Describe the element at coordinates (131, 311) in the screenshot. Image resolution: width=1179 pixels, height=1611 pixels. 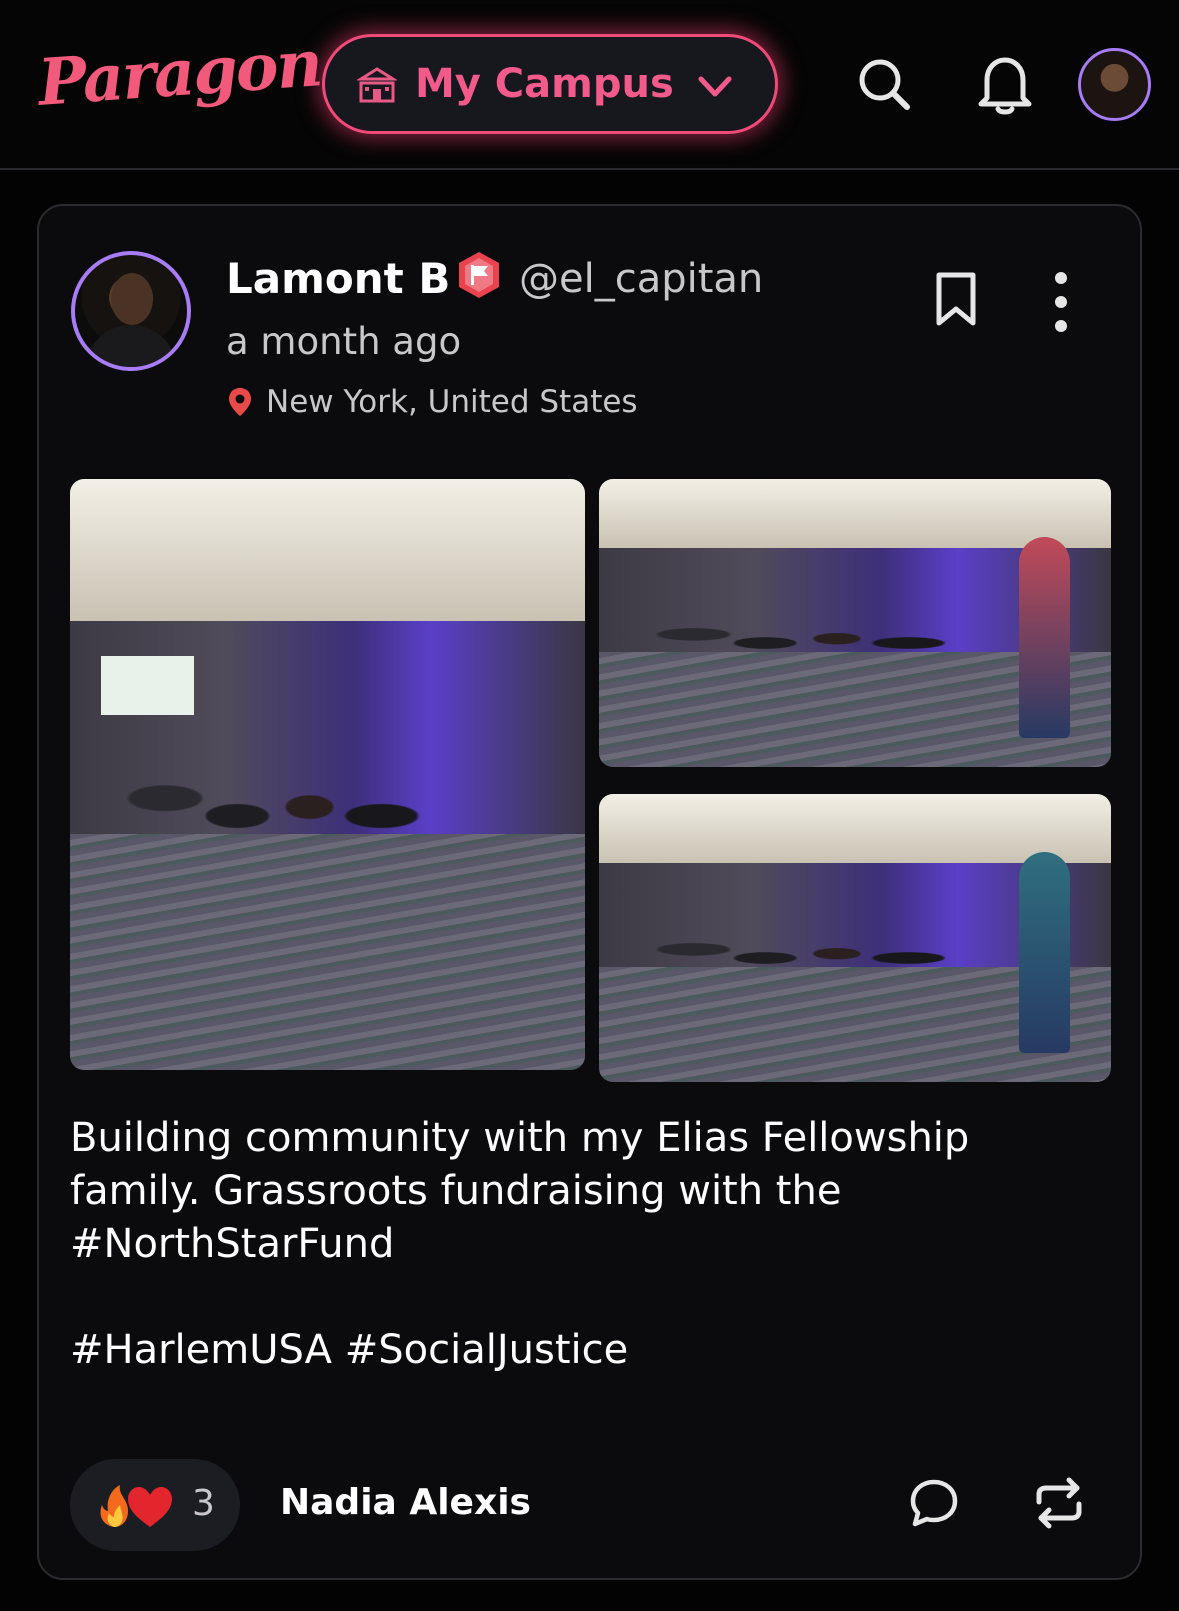
I see `author-avatar` at that location.